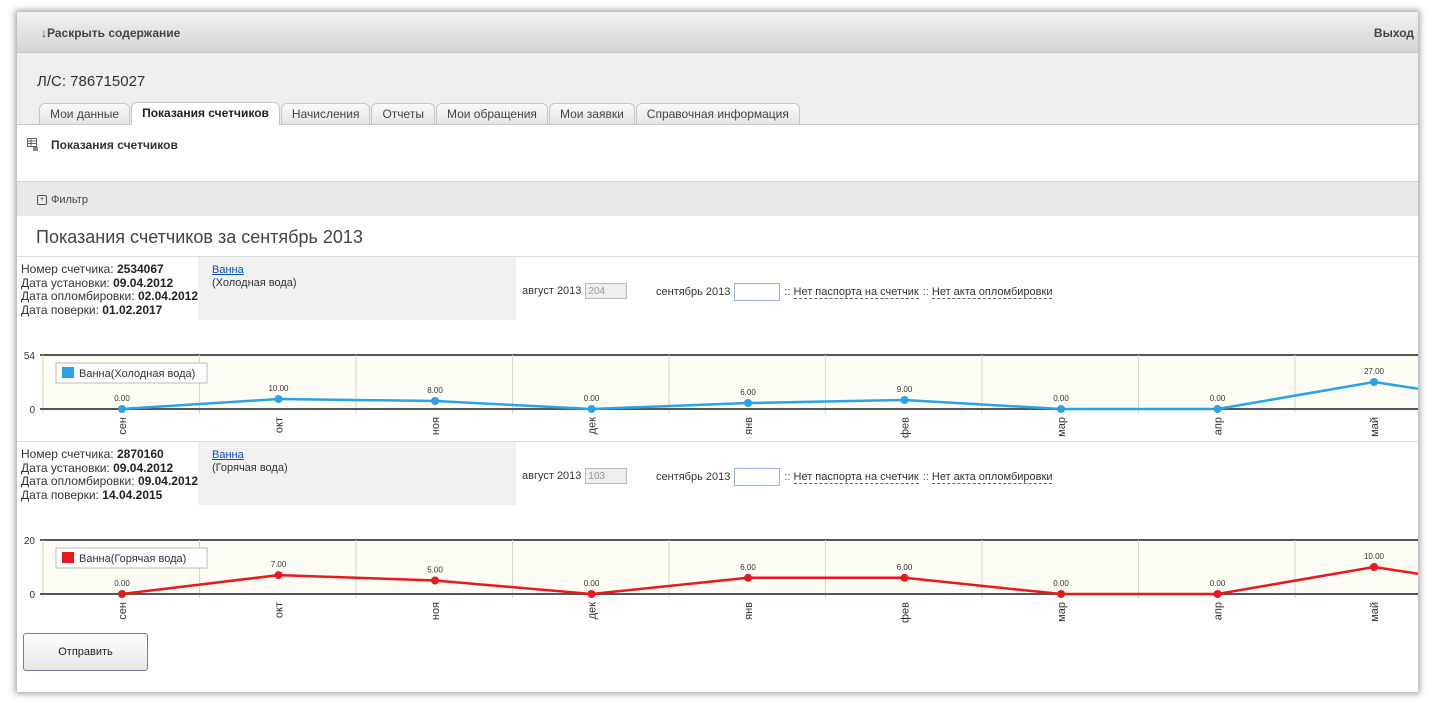 This screenshot has height=705, width=1435. Describe the element at coordinates (435, 390) in the screenshot. I see `data-label: 8.00` at that location.